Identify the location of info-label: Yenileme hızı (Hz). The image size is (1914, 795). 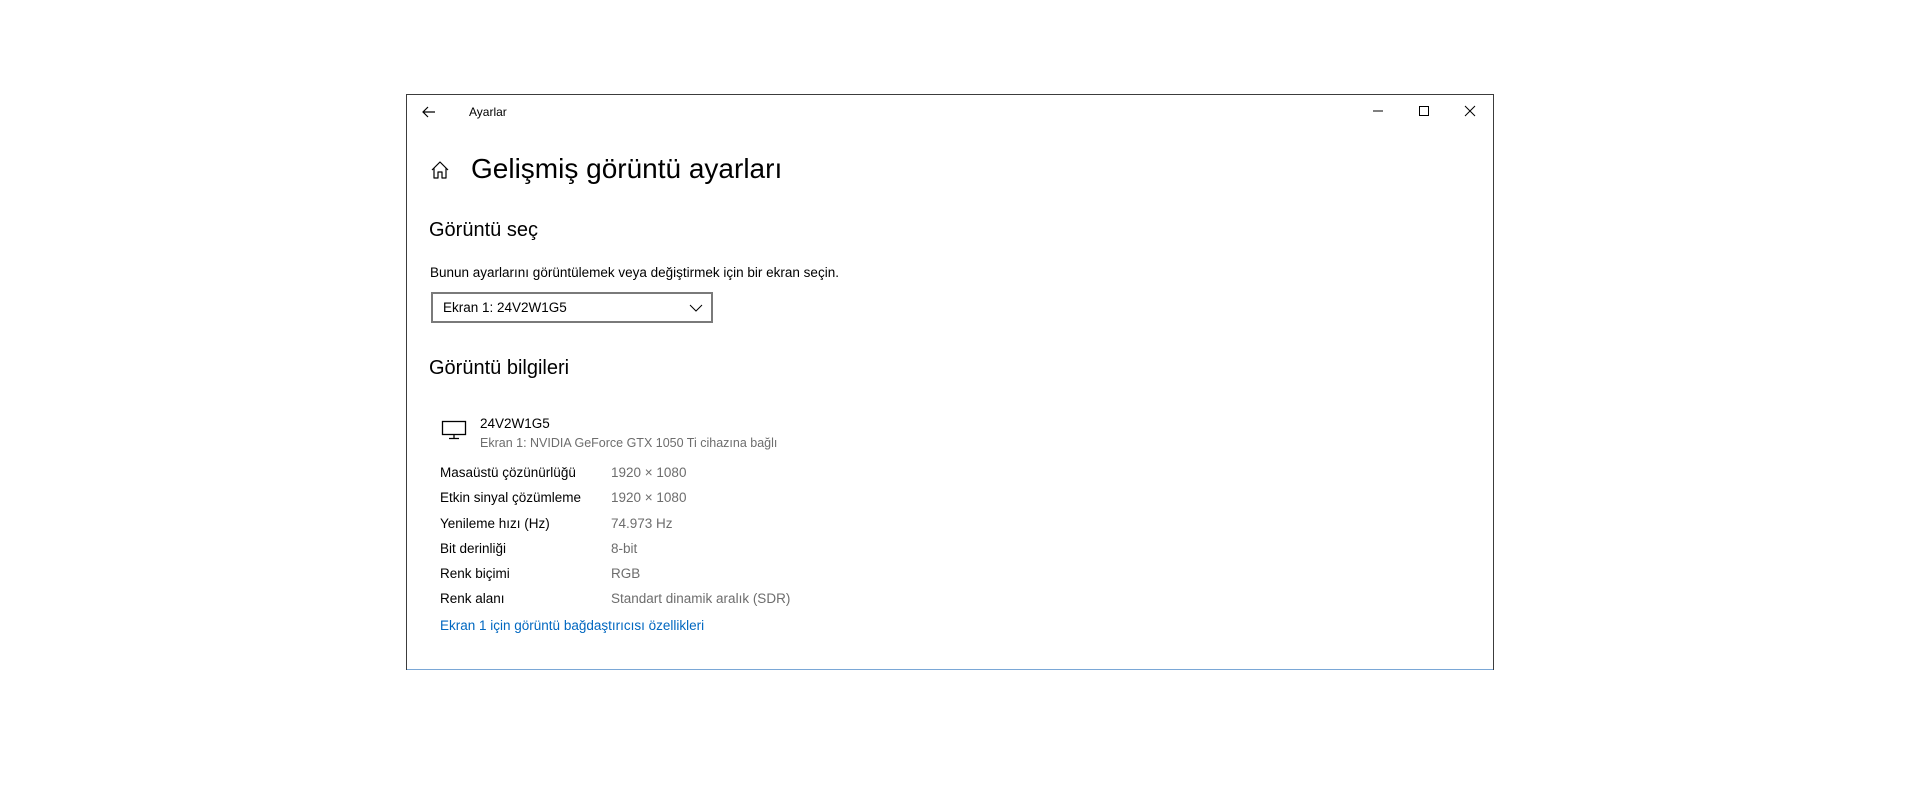
(495, 523).